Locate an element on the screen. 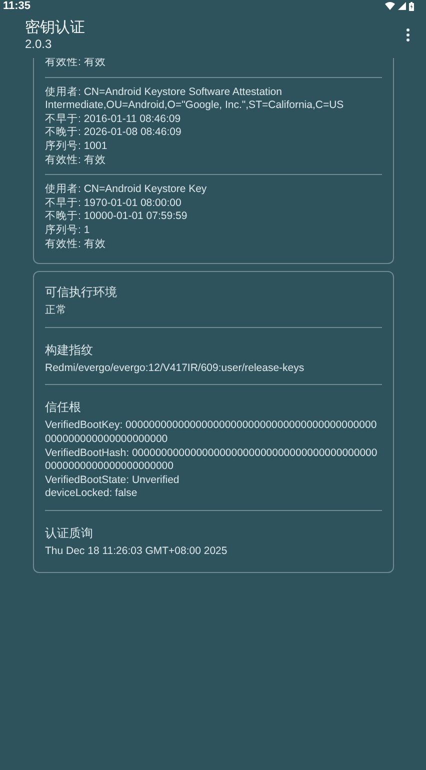 The width and height of the screenshot is (426, 770). section-value: Redmi/evergo/evergo:12/V417IR/609:user/release-keys is located at coordinates (175, 369).